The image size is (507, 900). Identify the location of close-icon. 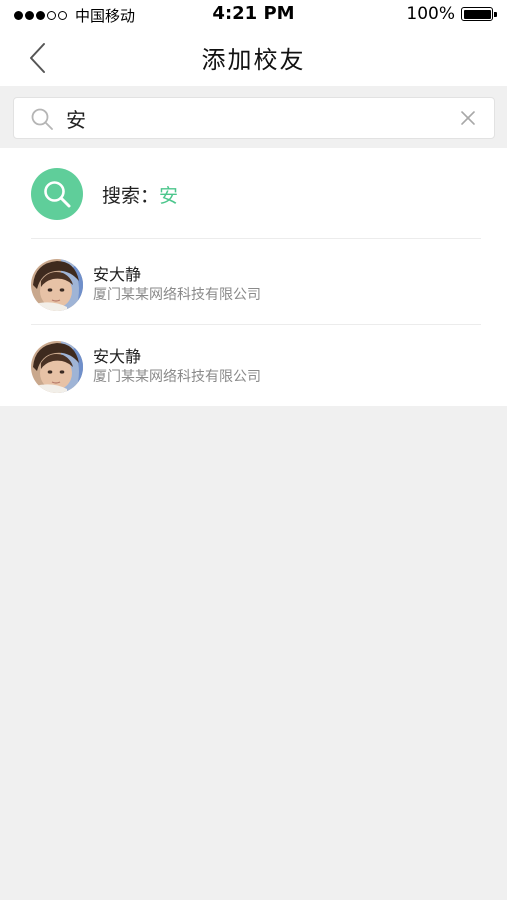
(468, 118).